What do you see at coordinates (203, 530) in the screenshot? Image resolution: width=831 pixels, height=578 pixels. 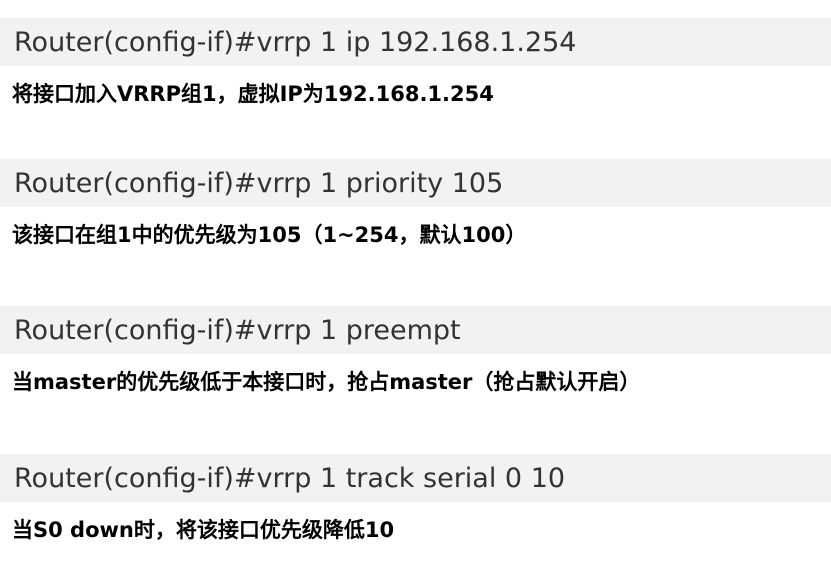 I see `command-description: 当S0 down时，将该接口优先级降低10` at bounding box center [203, 530].